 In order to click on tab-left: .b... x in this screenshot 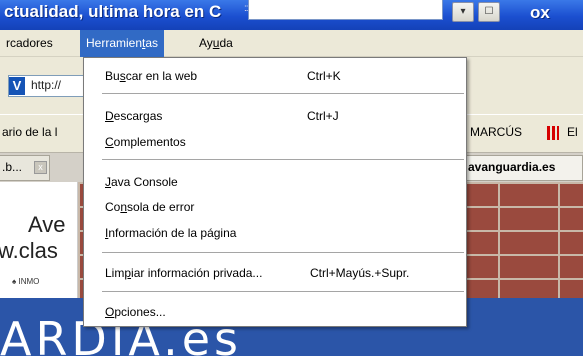, I will do `click(25, 168)`.